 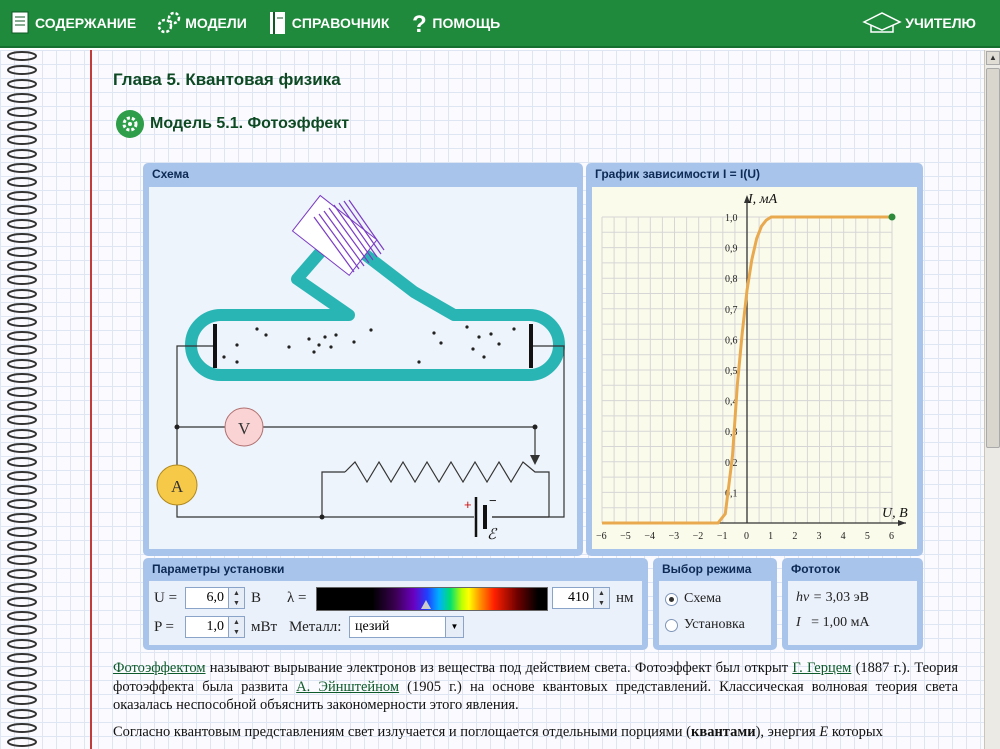 What do you see at coordinates (264, 627) in the screenshot?
I see `p-unit: мВт` at bounding box center [264, 627].